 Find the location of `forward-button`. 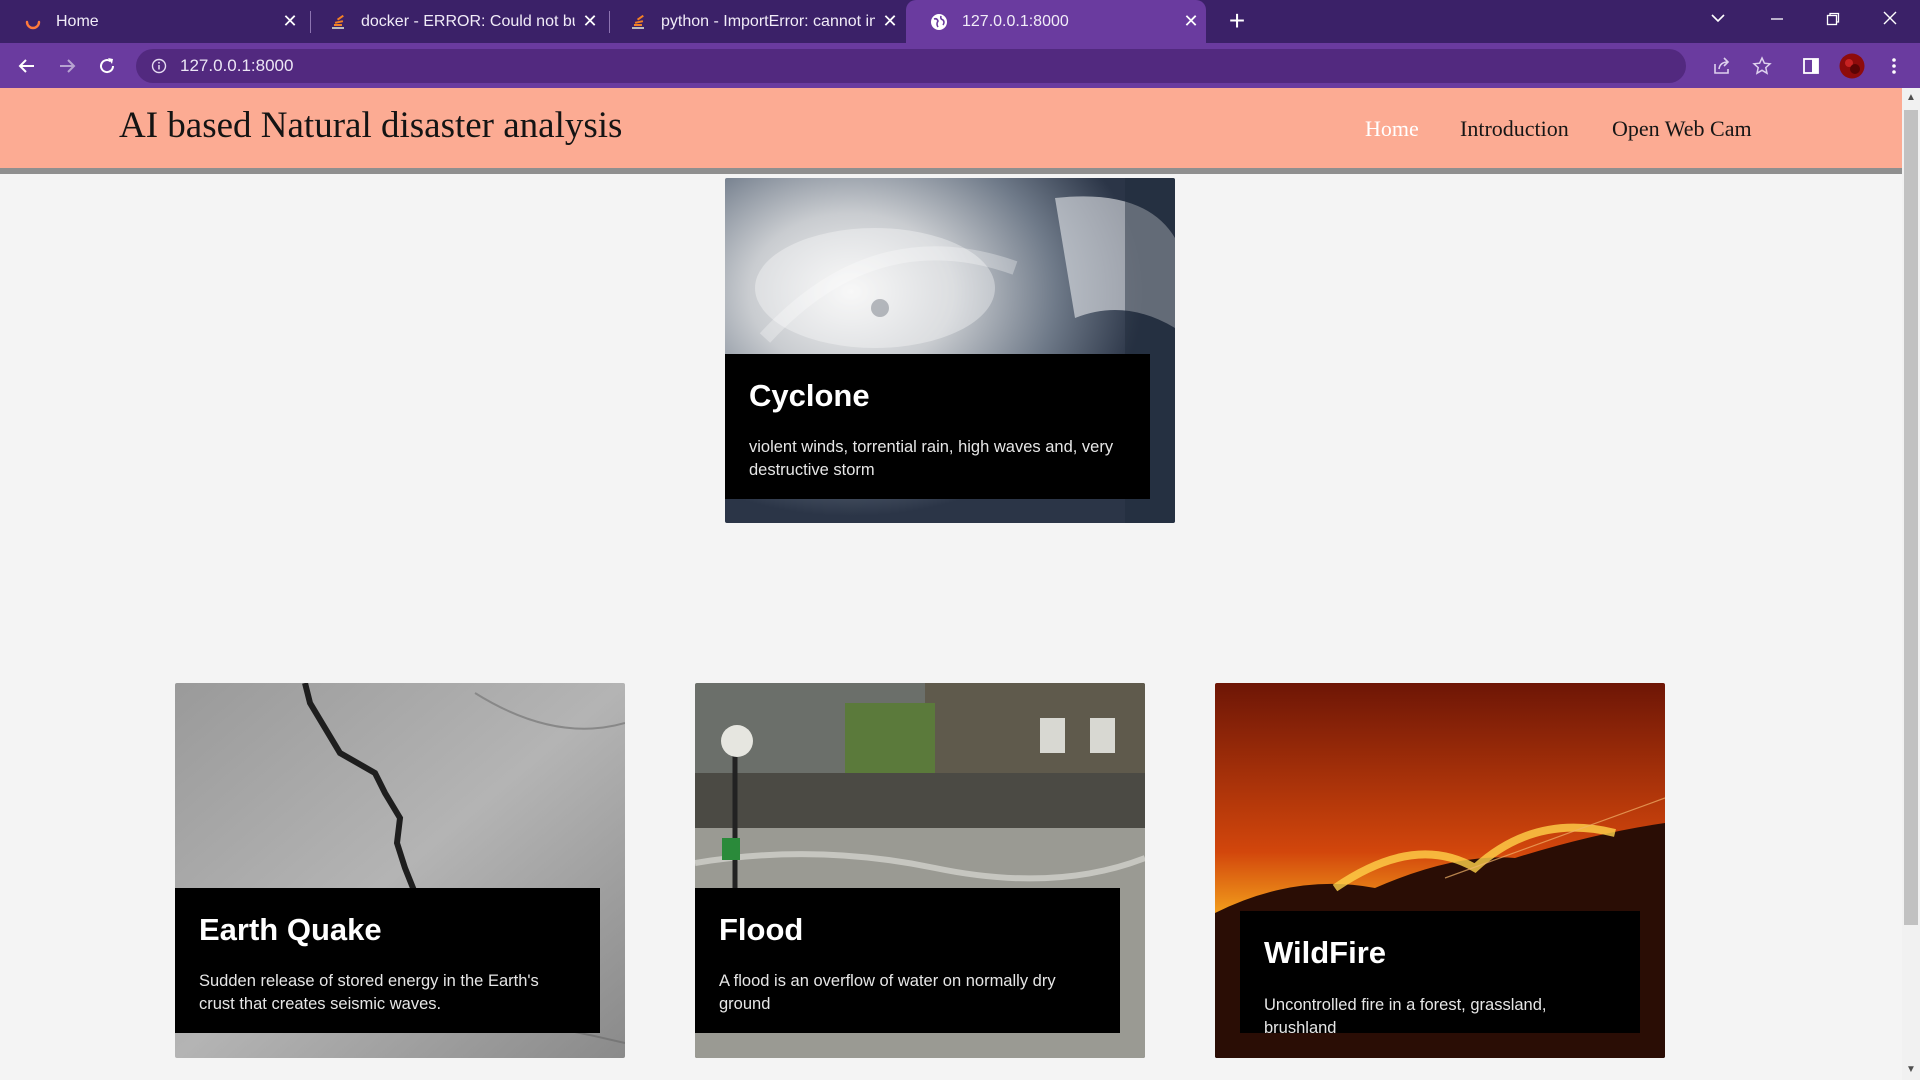

forward-button is located at coordinates (67, 66).